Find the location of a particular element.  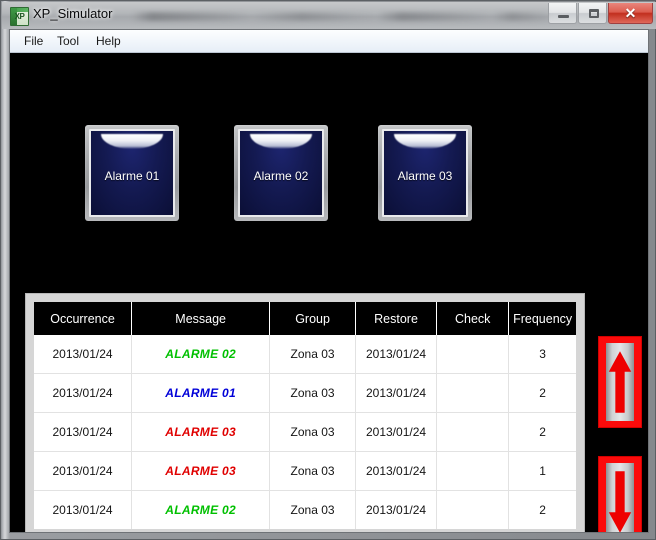

alarm-button-label: Alarme 02 is located at coordinates (281, 176).